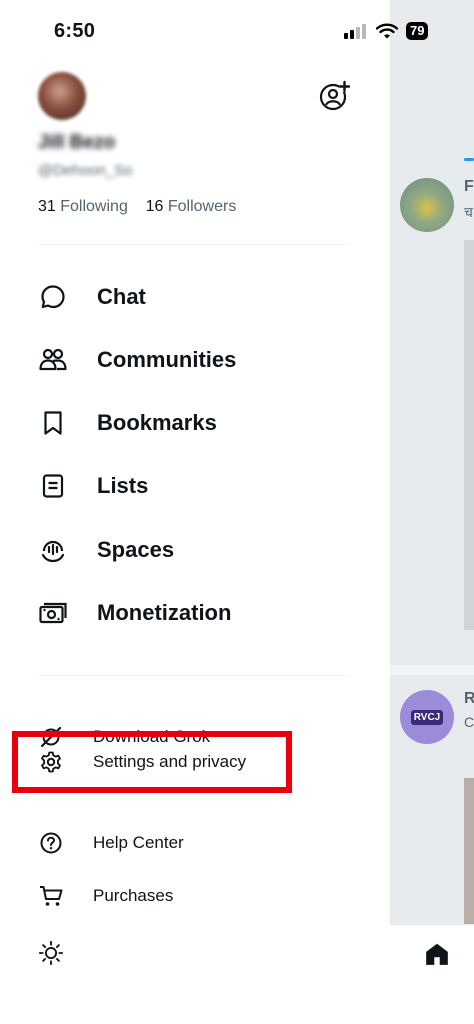  What do you see at coordinates (51, 843) in the screenshot?
I see `help-icon` at bounding box center [51, 843].